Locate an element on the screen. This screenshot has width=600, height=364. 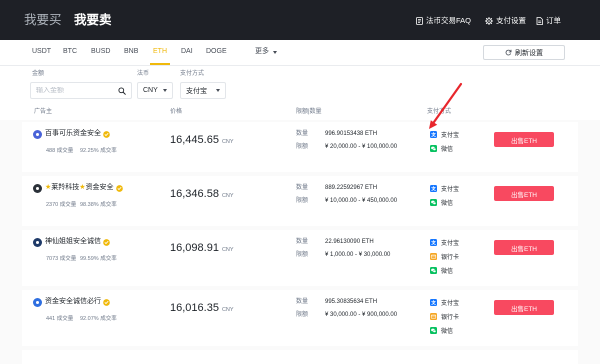
fiat-faq-label: 法币交易FAQ is located at coordinates (449, 20).